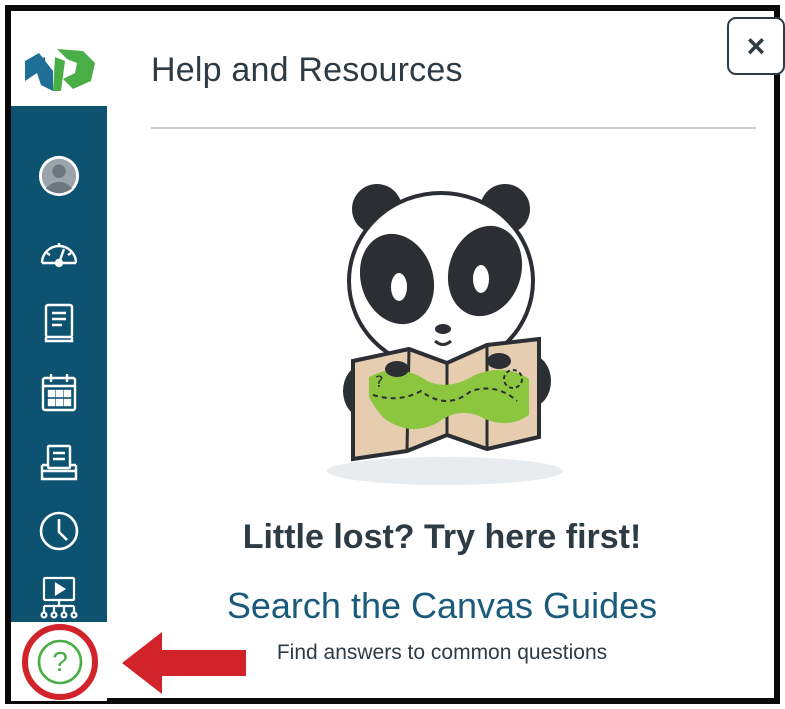 Image resolution: width=785 pixels, height=709 pixels. Describe the element at coordinates (453, 128) in the screenshot. I see `divider` at that location.